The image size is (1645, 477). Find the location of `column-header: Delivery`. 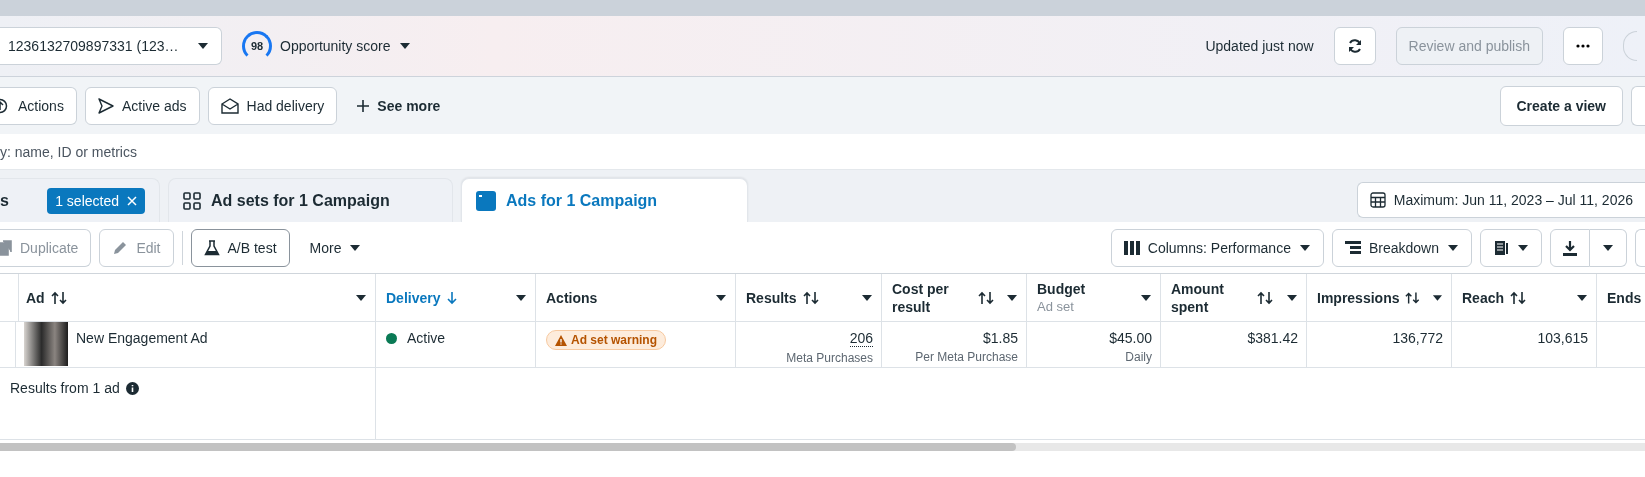

column-header: Delivery is located at coordinates (456, 298).